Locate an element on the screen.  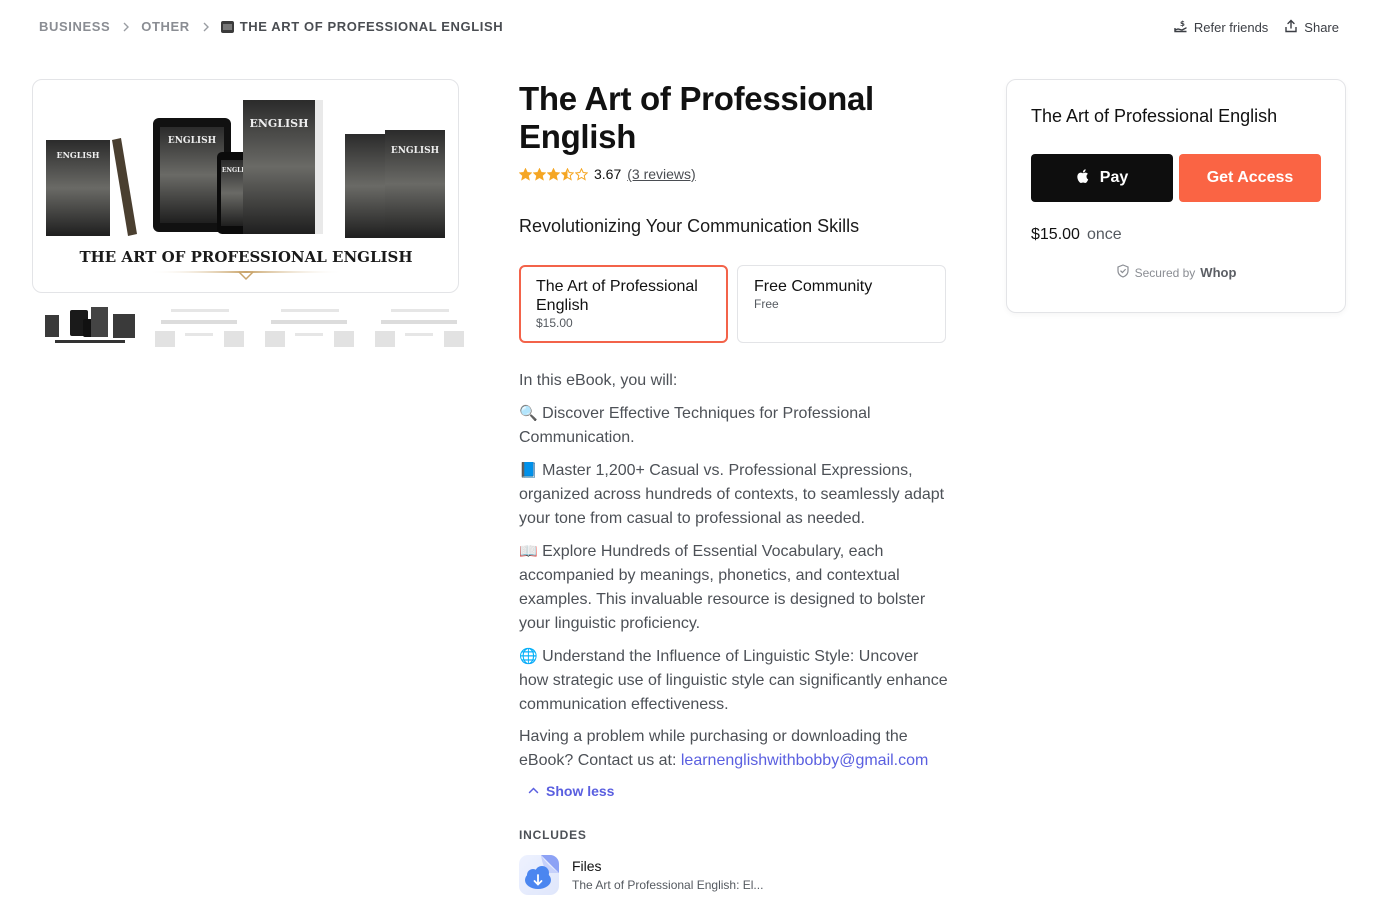
chevron-up-icon is located at coordinates (533, 791).